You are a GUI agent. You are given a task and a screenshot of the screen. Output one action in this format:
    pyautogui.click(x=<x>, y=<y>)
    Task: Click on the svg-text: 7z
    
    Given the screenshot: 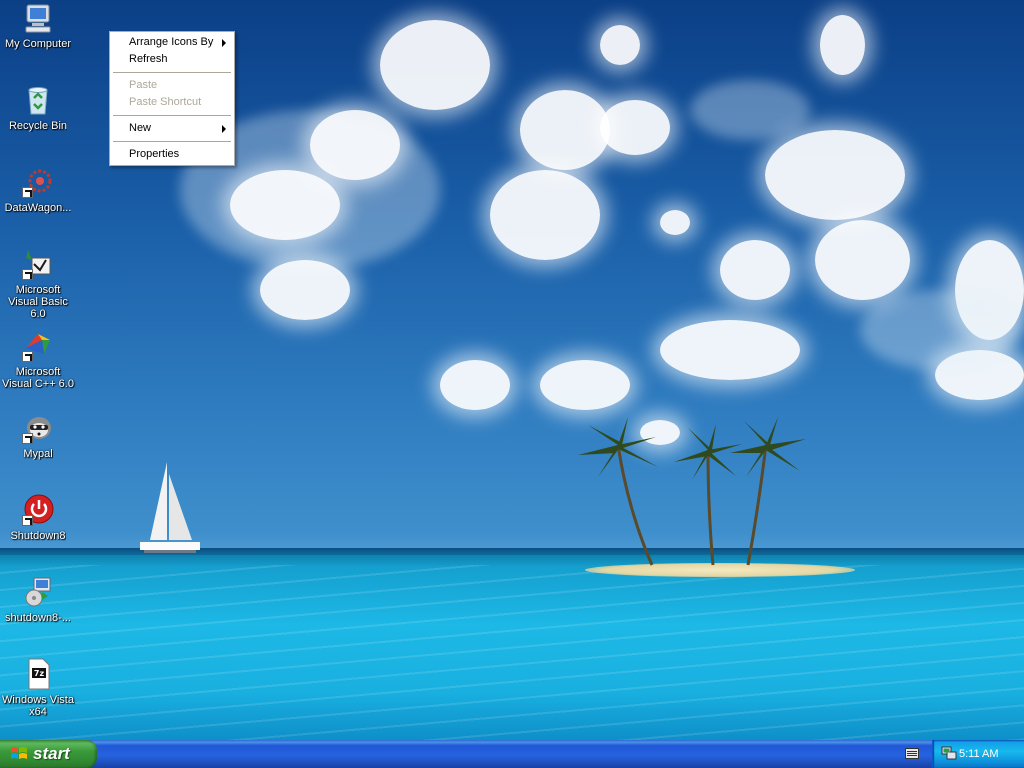 What is the action you would take?
    pyautogui.click(x=39, y=673)
    